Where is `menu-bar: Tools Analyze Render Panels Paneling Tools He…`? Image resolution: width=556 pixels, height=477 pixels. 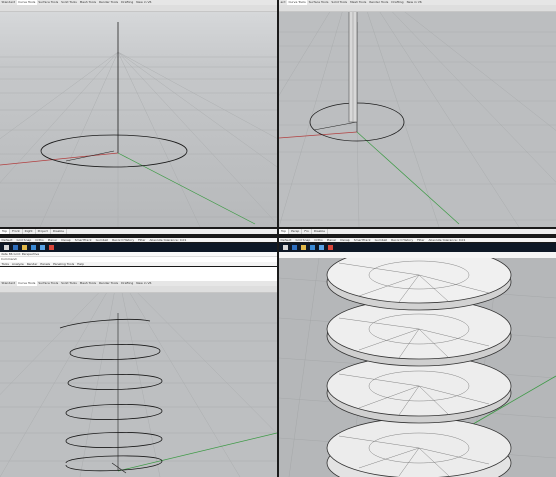 menu-bar: Tools Analyze Render Panels Paneling Tools He… is located at coordinates (138, 264).